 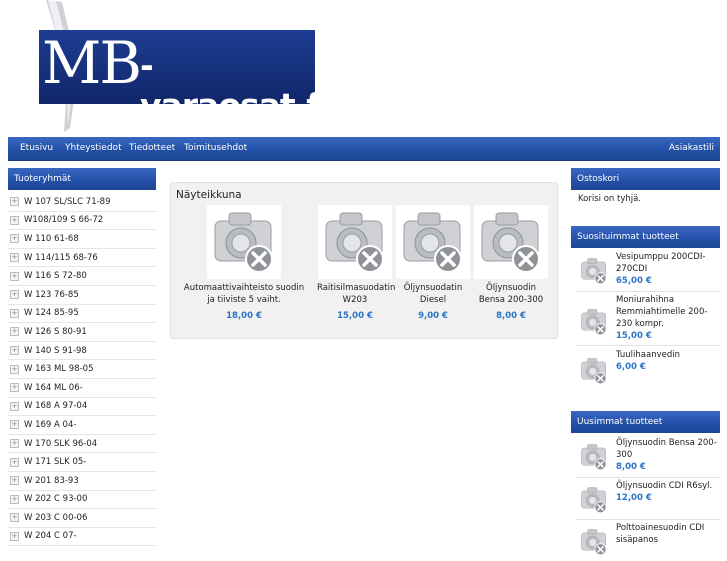 I want to click on showcase-product: Raitisilmasuodatin W203 15,00 €, so click(x=356, y=263).